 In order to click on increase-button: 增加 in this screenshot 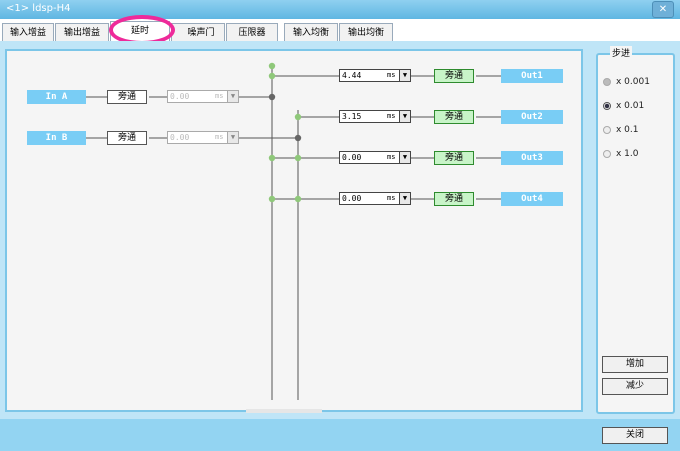, I will do `click(635, 364)`.